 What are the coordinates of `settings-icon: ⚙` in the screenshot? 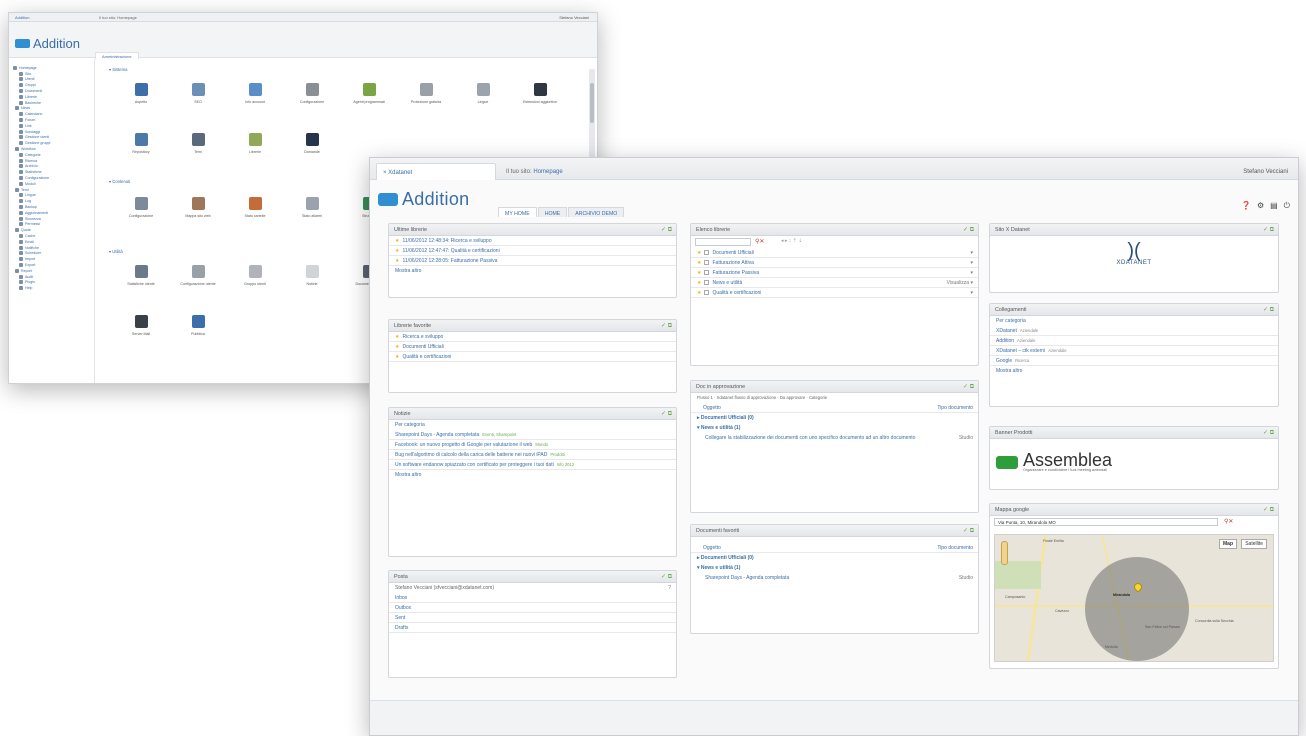 It's located at (1260, 206).